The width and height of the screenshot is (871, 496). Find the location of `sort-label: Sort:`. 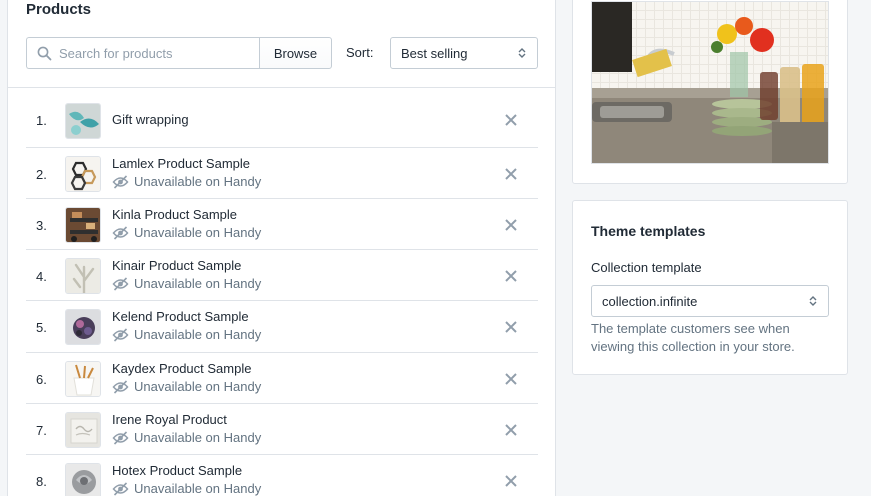

sort-label: Sort: is located at coordinates (360, 52).